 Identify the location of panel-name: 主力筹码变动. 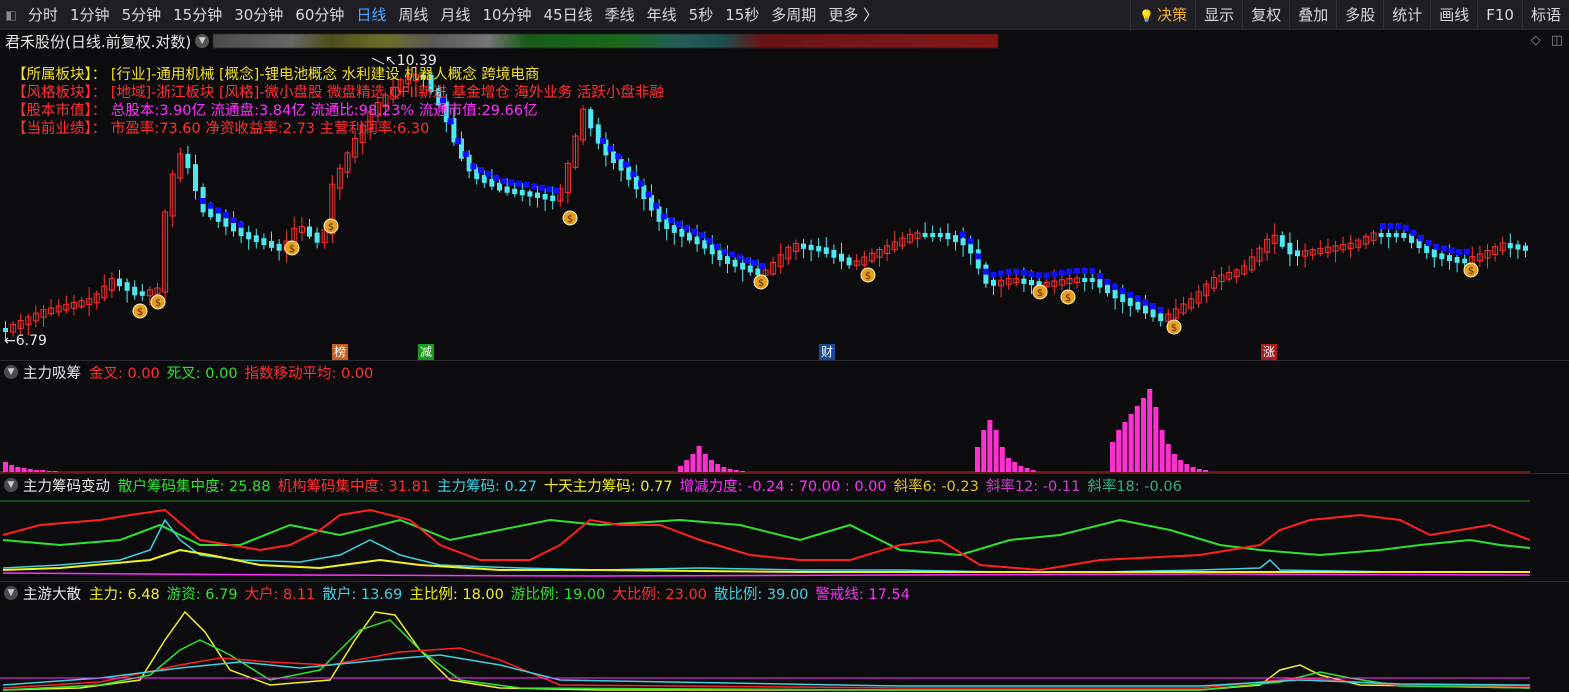
(66, 485).